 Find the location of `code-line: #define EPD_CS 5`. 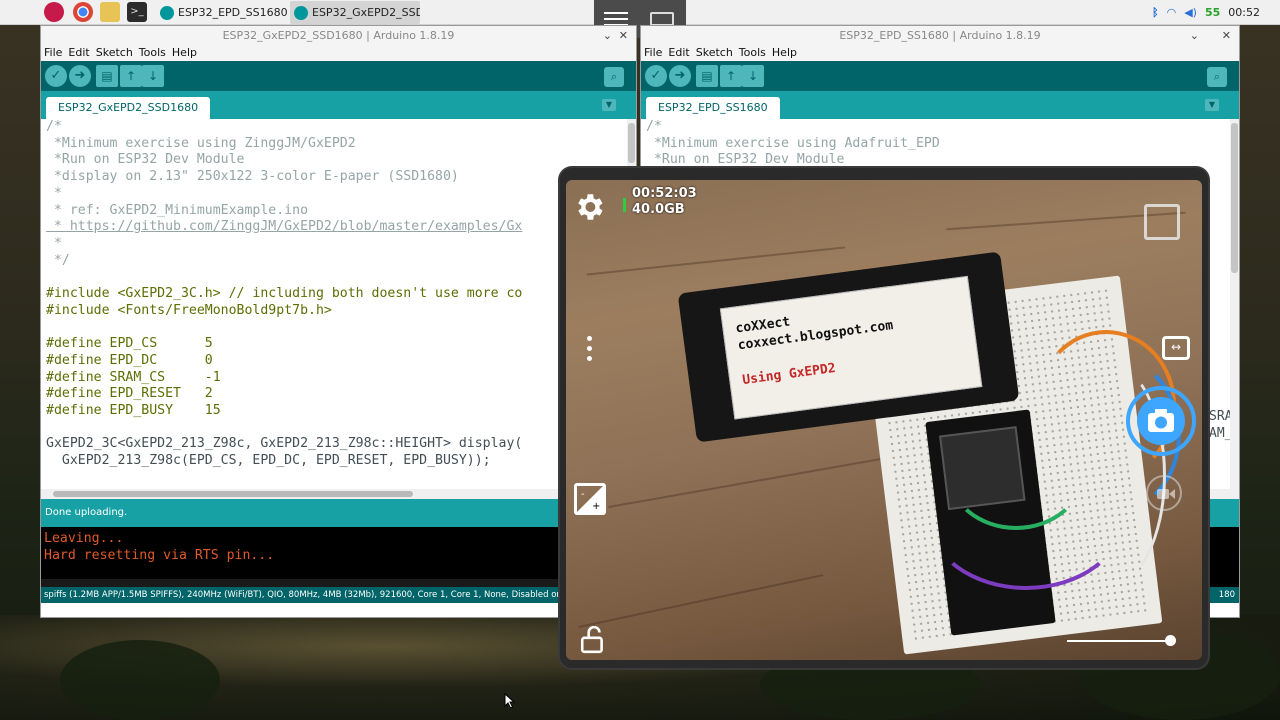

code-line: #define EPD_CS 5 is located at coordinates (129, 344).